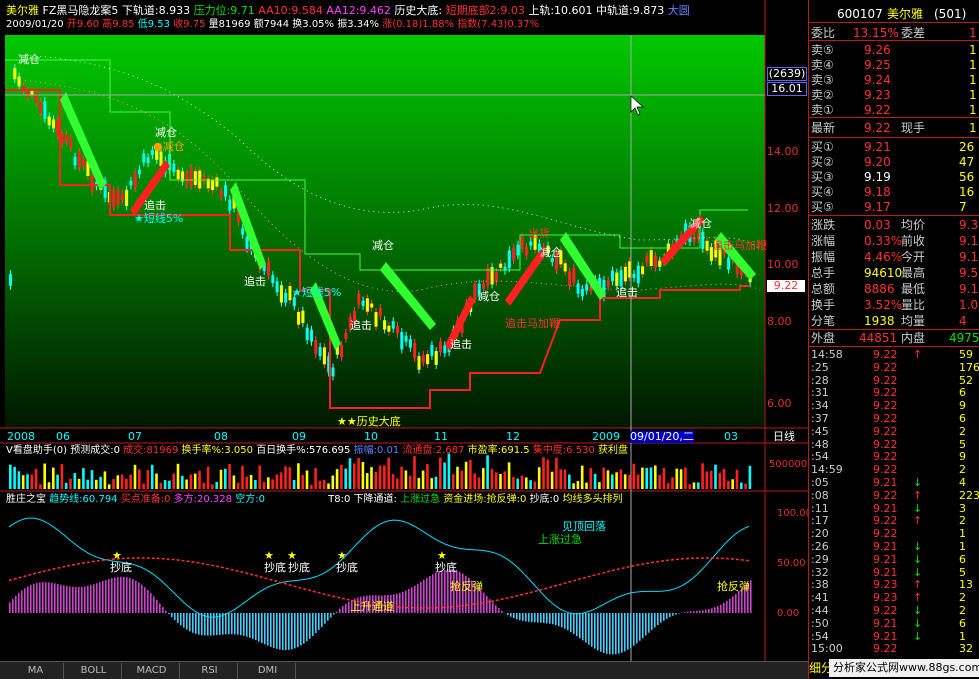  I want to click on stat-label: 涨跌, so click(823, 225).